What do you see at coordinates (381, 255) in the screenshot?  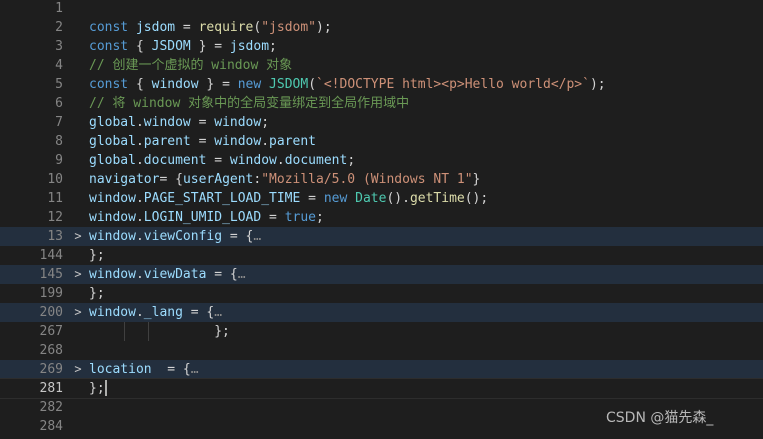 I see `code-line: 144};` at bounding box center [381, 255].